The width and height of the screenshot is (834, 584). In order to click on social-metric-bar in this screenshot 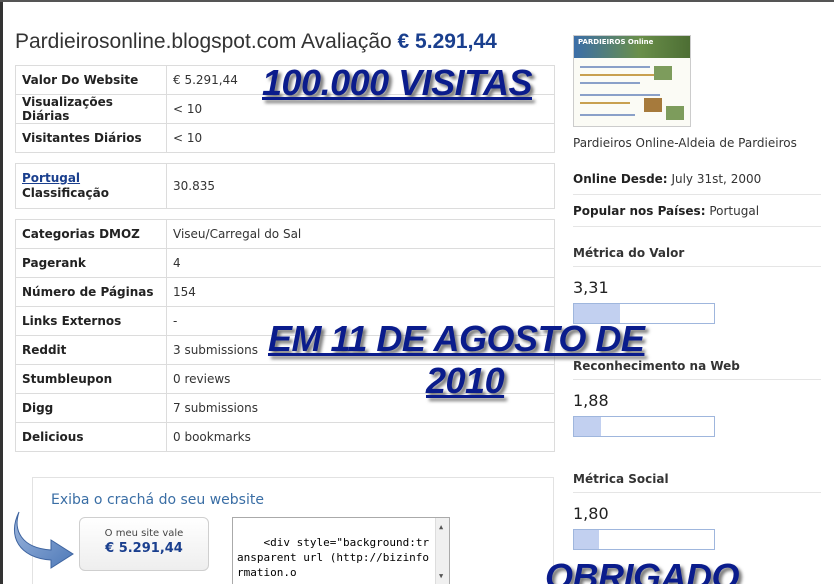, I will do `click(644, 539)`.